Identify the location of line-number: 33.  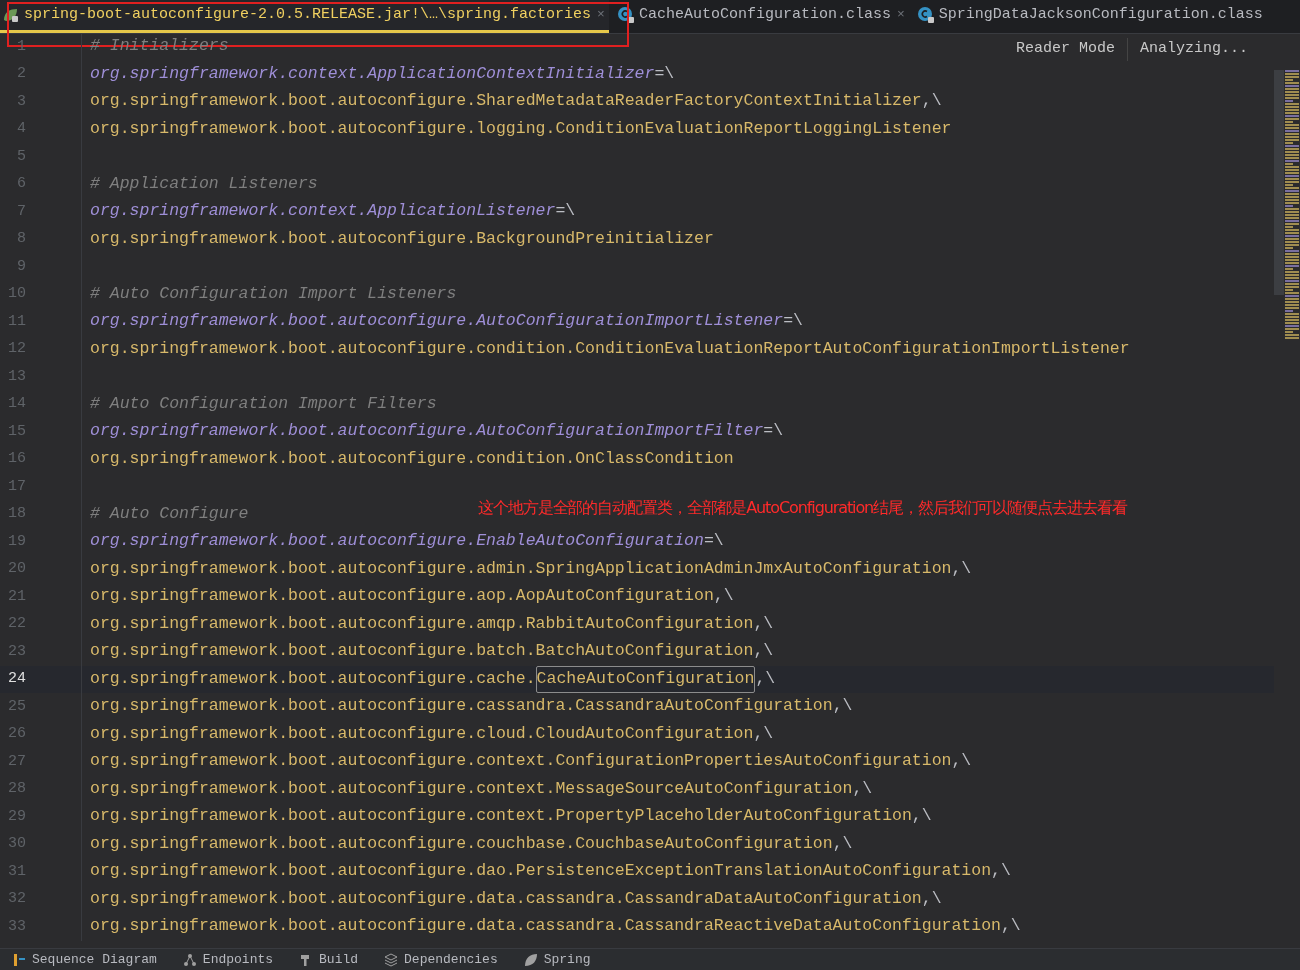
(17, 926).